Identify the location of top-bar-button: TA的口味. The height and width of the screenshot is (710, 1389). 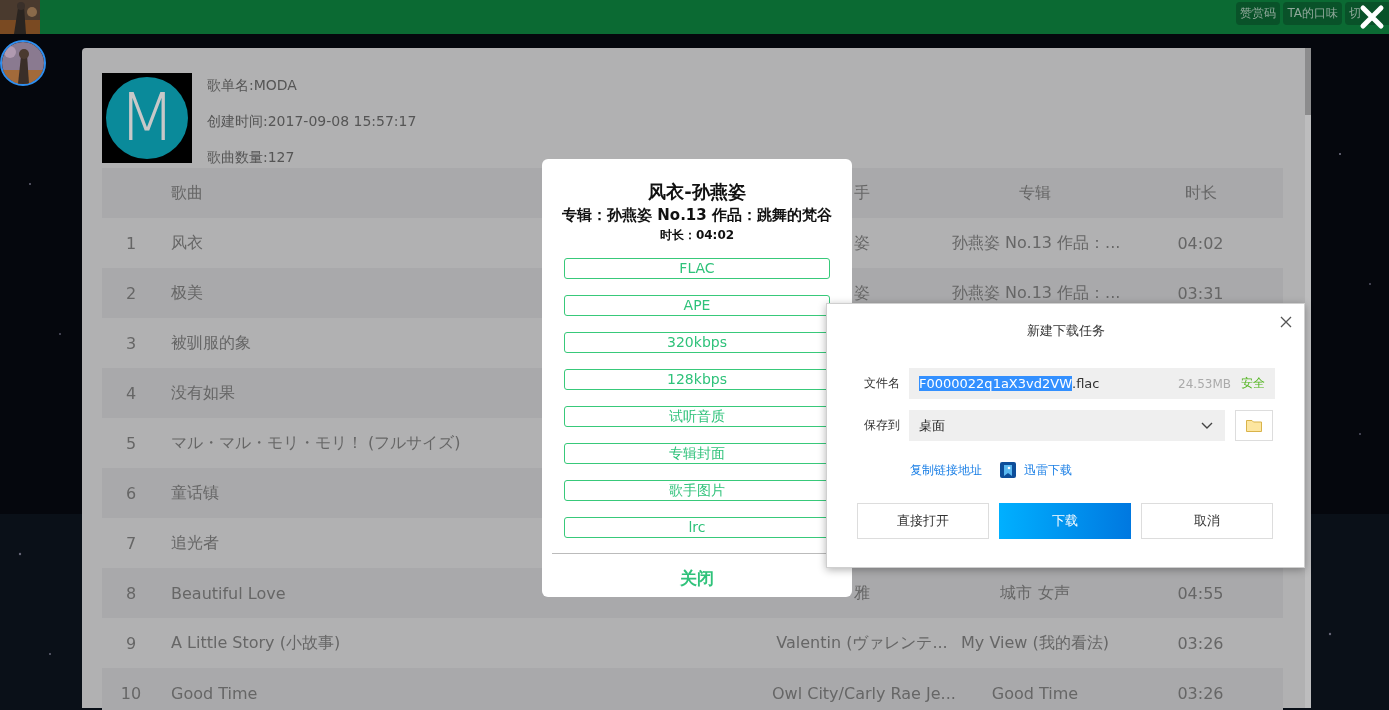
(1312, 13).